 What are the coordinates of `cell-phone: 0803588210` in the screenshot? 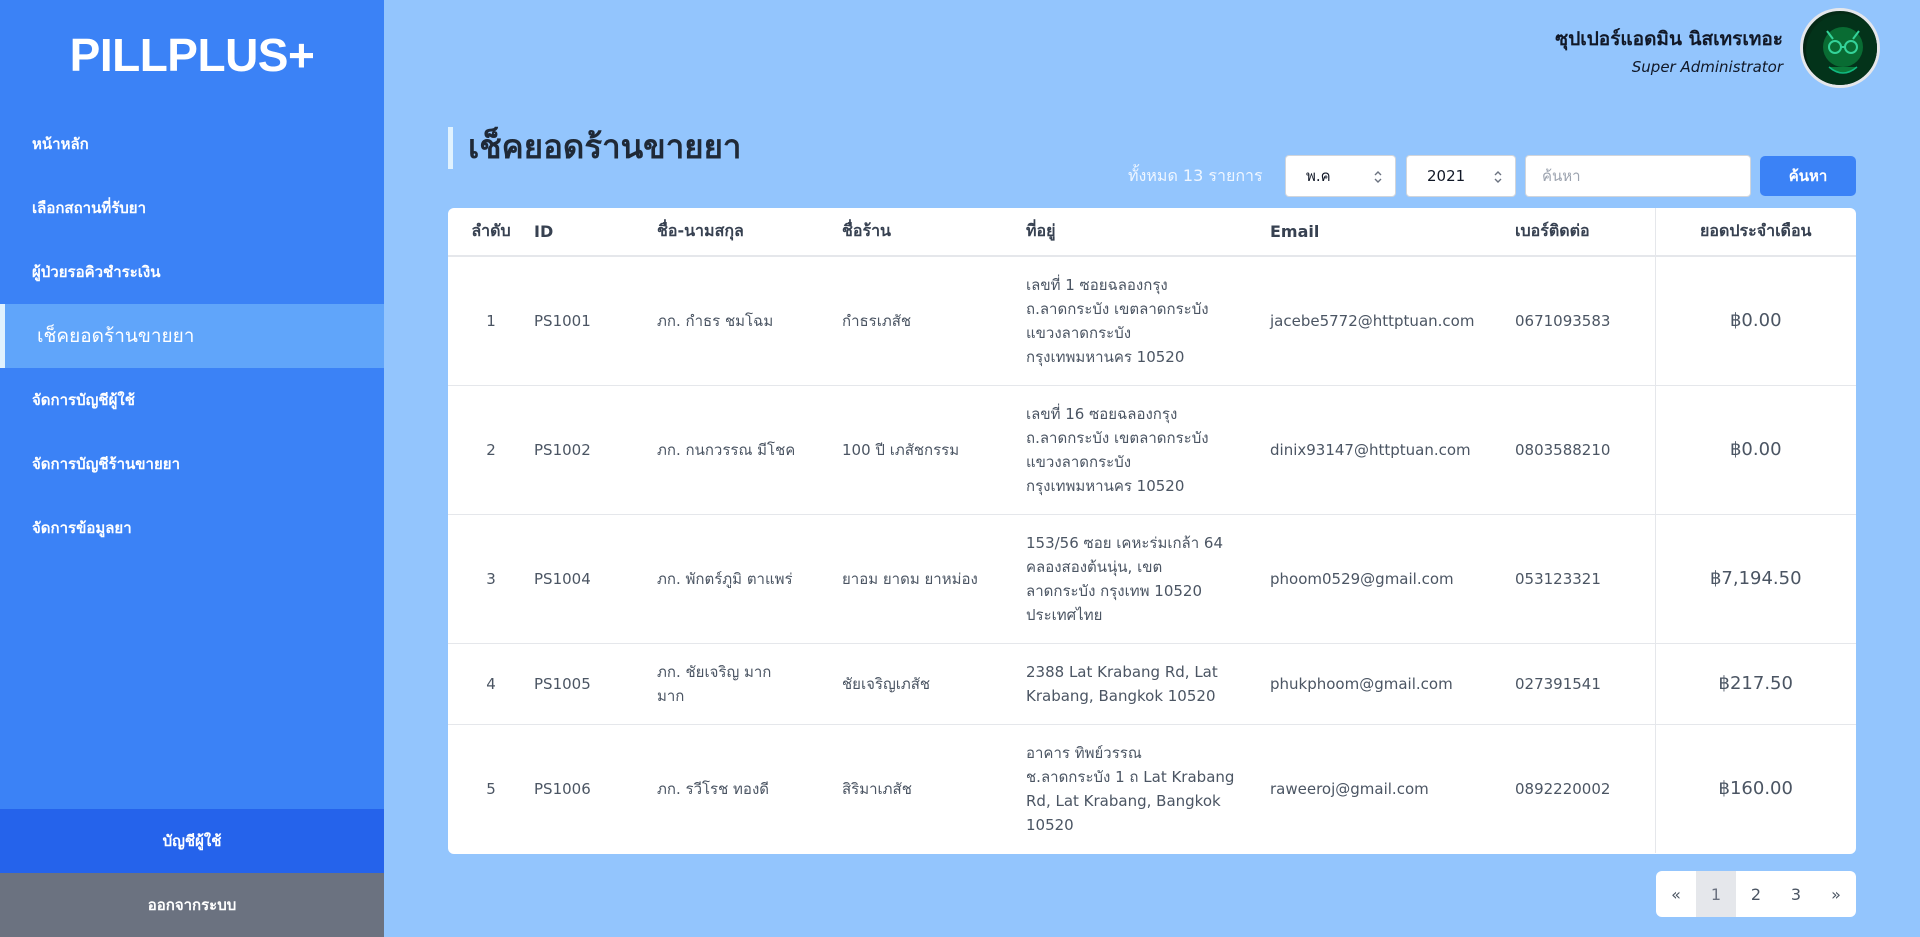 It's located at (1585, 450).